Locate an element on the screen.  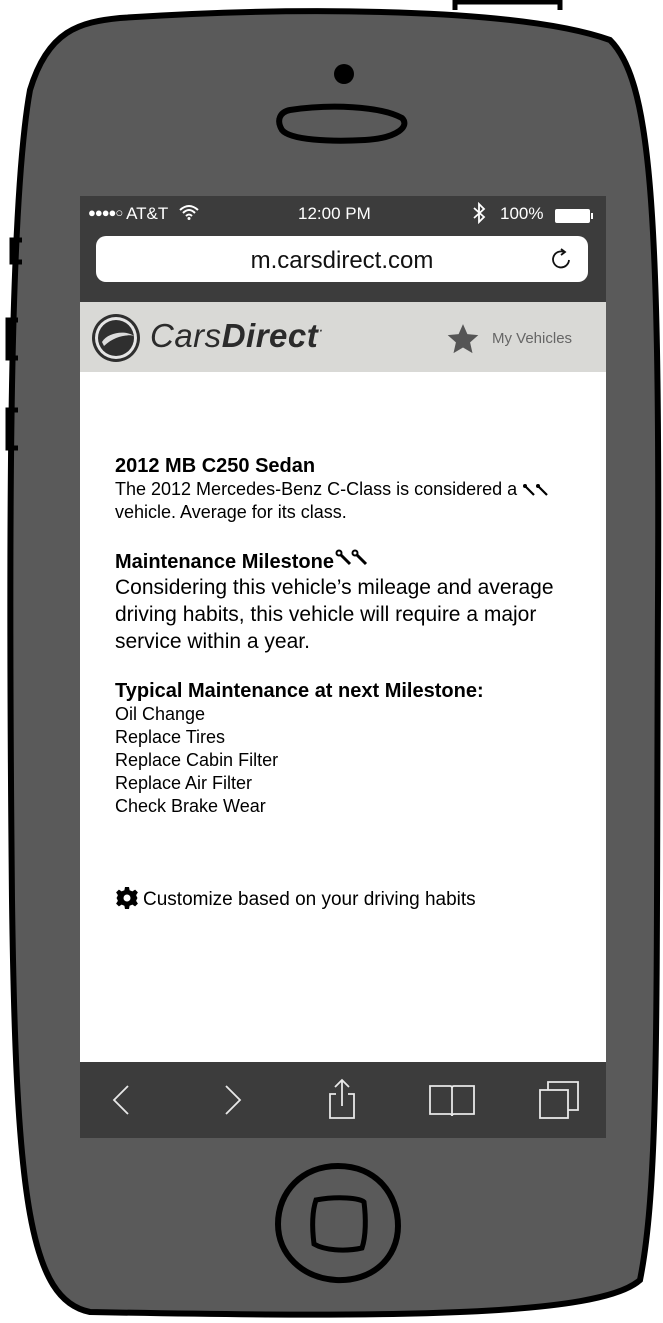
browser-toolbar is located at coordinates (343, 1100).